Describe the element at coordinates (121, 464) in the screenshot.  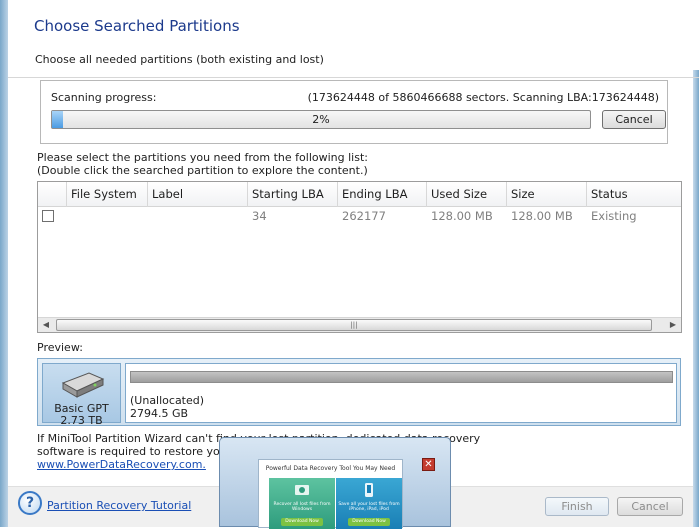
I see `power-data-recovery-link: www.PowerDataRecovery.com.` at that location.